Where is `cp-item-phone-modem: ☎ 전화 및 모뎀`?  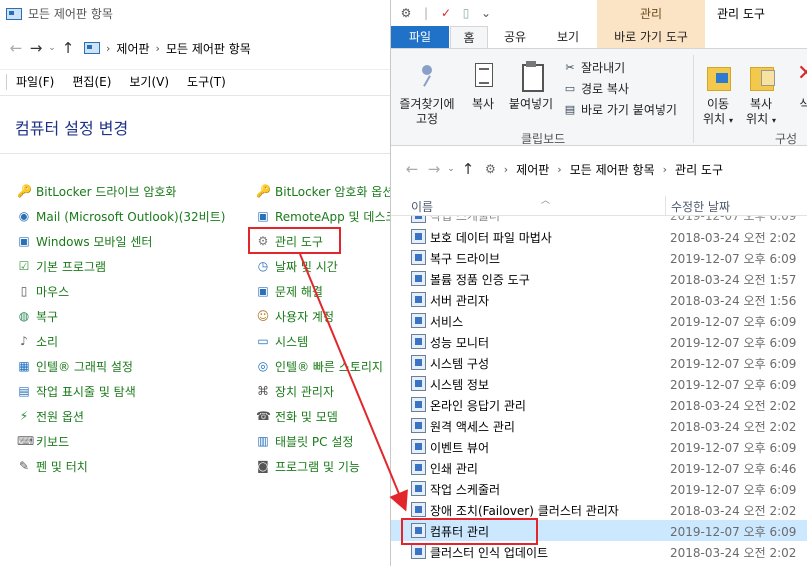 cp-item-phone-modem: ☎ 전화 및 모뎀 is located at coordinates (297, 416).